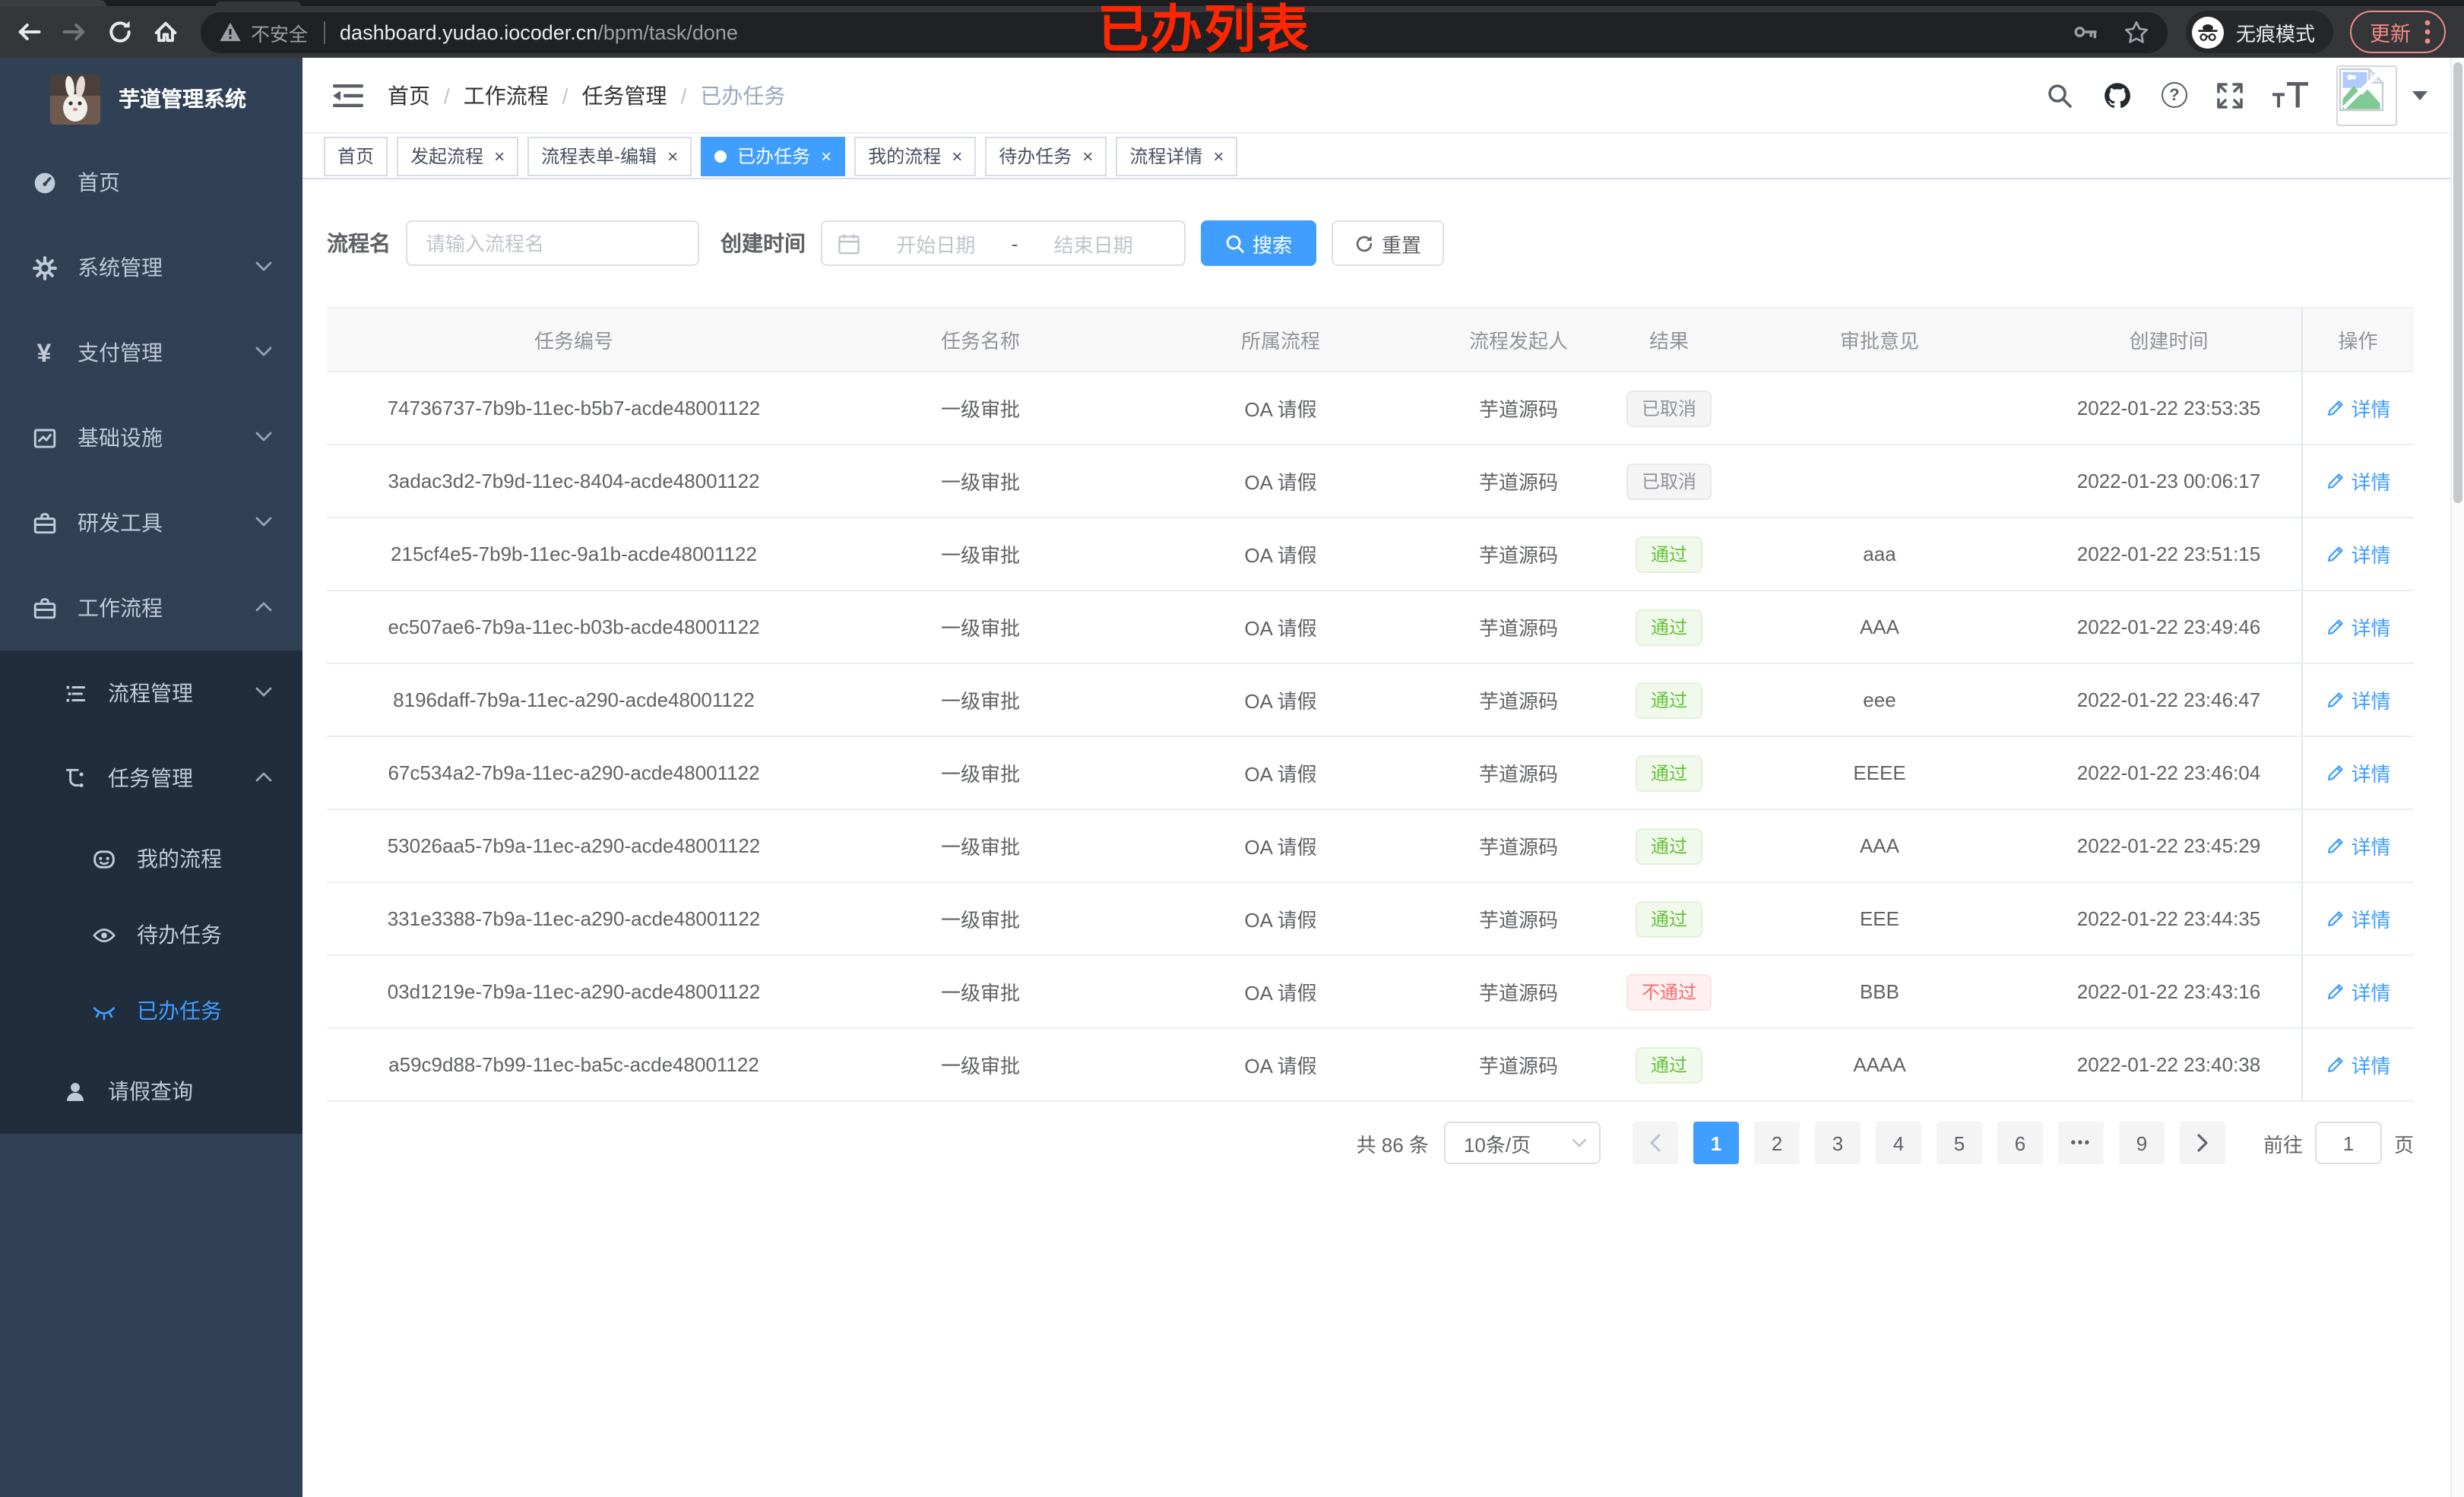  I want to click on reset-button: 重置, so click(1388, 243).